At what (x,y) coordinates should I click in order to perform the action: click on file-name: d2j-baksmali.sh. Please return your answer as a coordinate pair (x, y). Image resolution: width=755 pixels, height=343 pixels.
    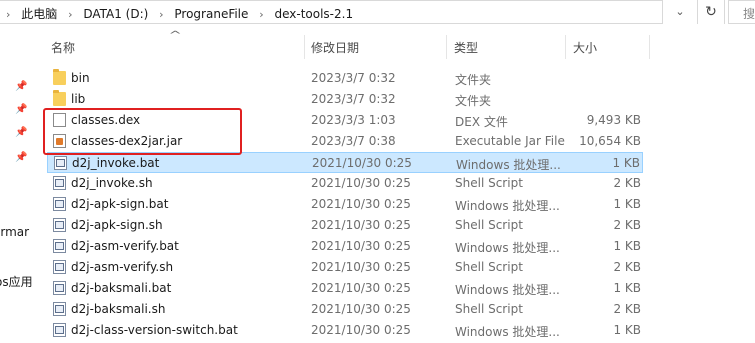
    Looking at the image, I should click on (118, 309).